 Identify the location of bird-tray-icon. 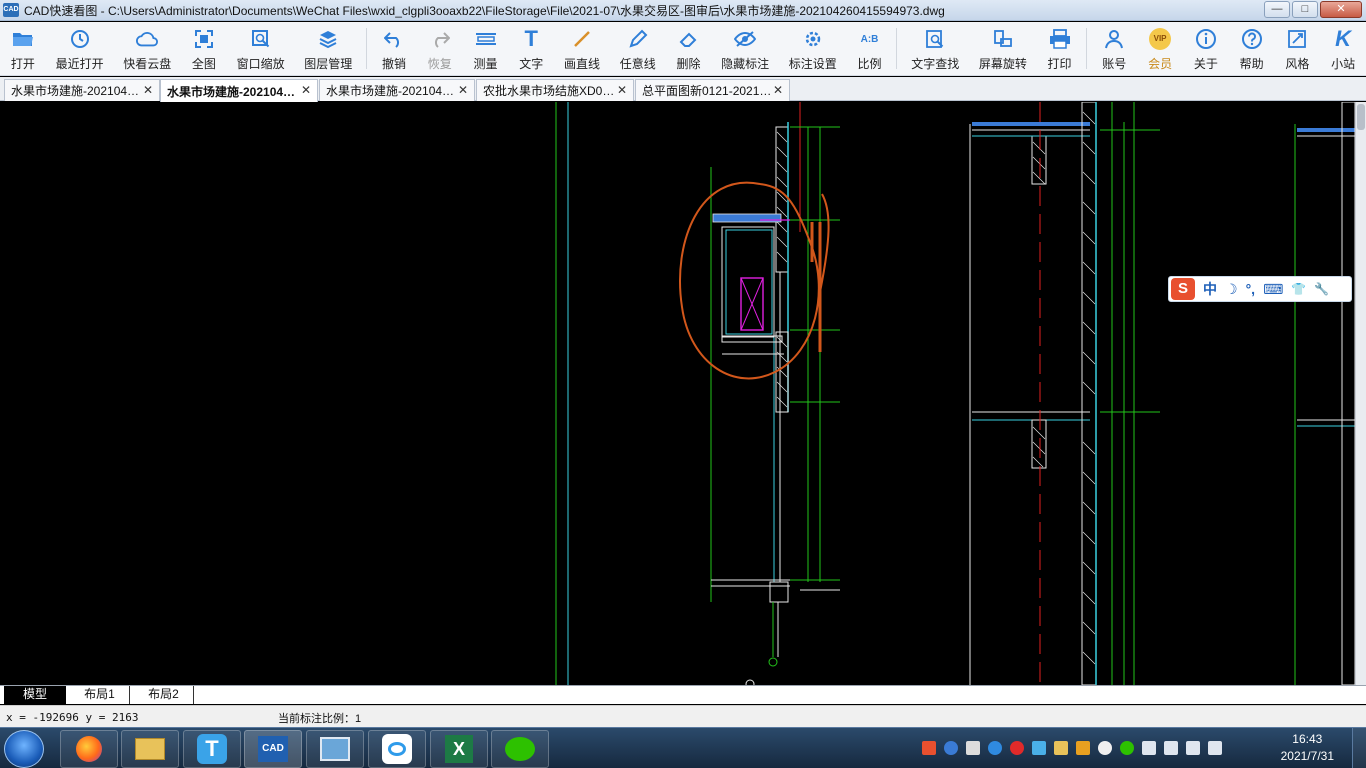
(1039, 748).